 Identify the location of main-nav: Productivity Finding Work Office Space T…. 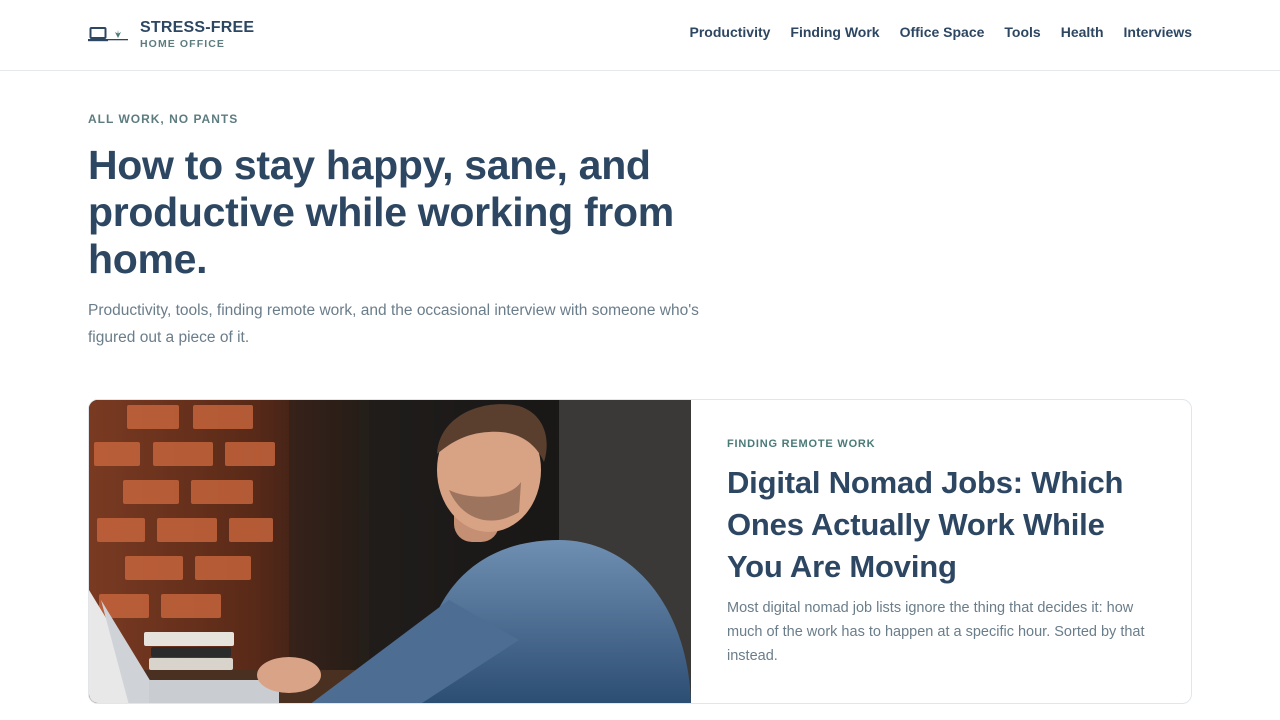
(941, 32).